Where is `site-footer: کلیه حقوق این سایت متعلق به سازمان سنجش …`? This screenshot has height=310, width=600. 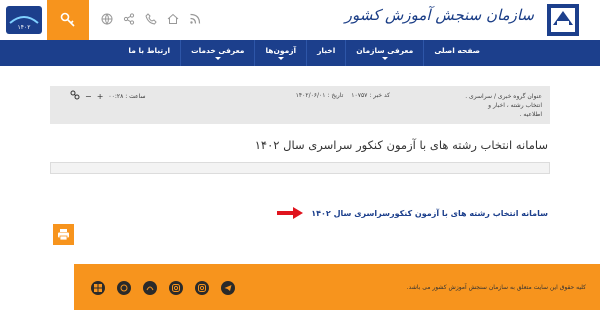 site-footer: کلیه حقوق این سایت متعلق به سازمان سنجش … is located at coordinates (337, 287).